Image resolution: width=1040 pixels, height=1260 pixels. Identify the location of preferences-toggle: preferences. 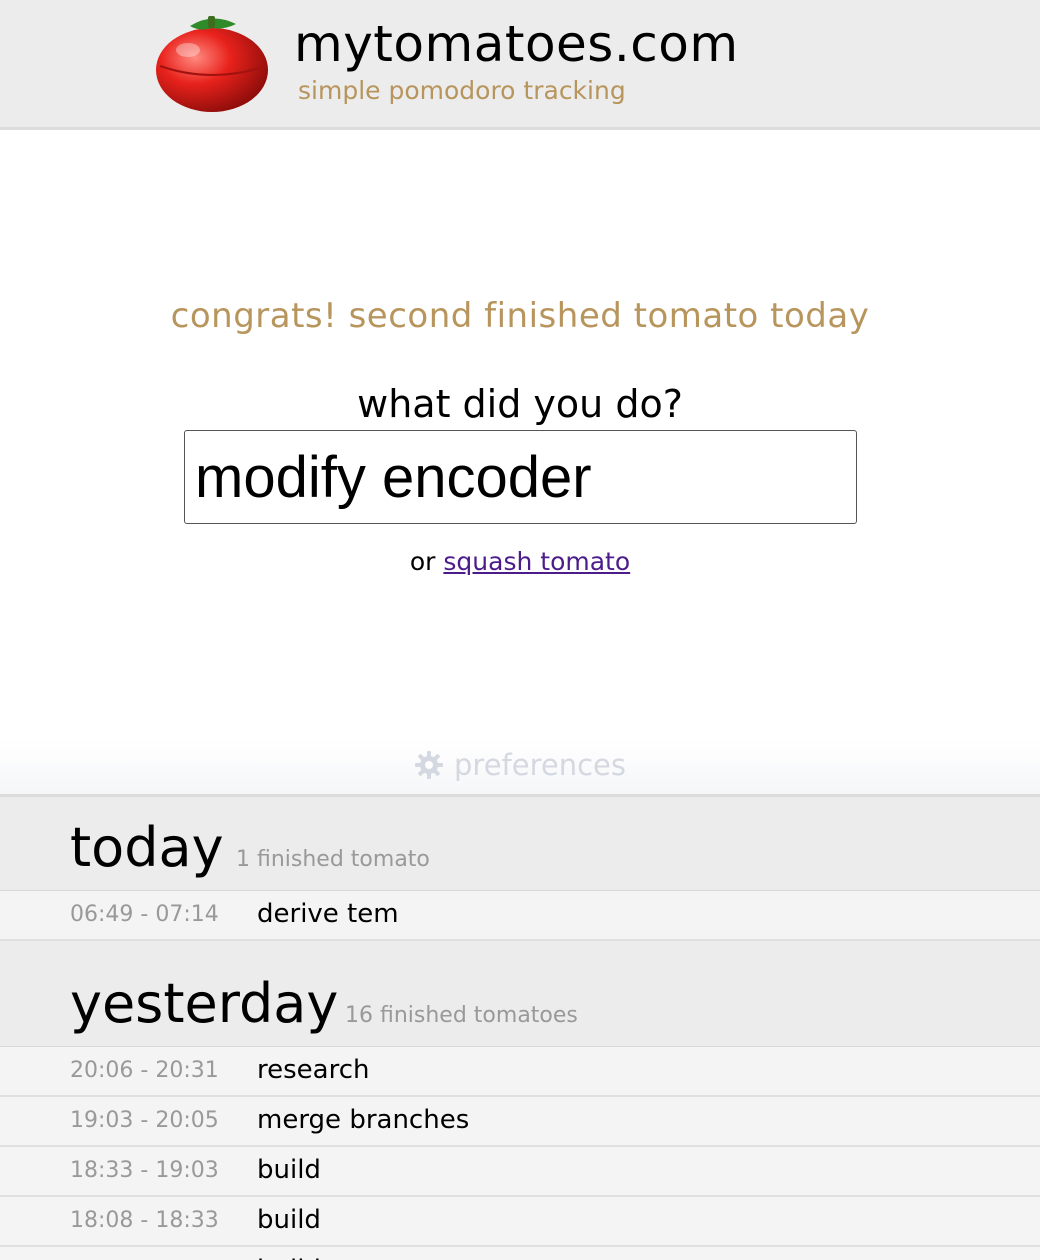
(520, 765).